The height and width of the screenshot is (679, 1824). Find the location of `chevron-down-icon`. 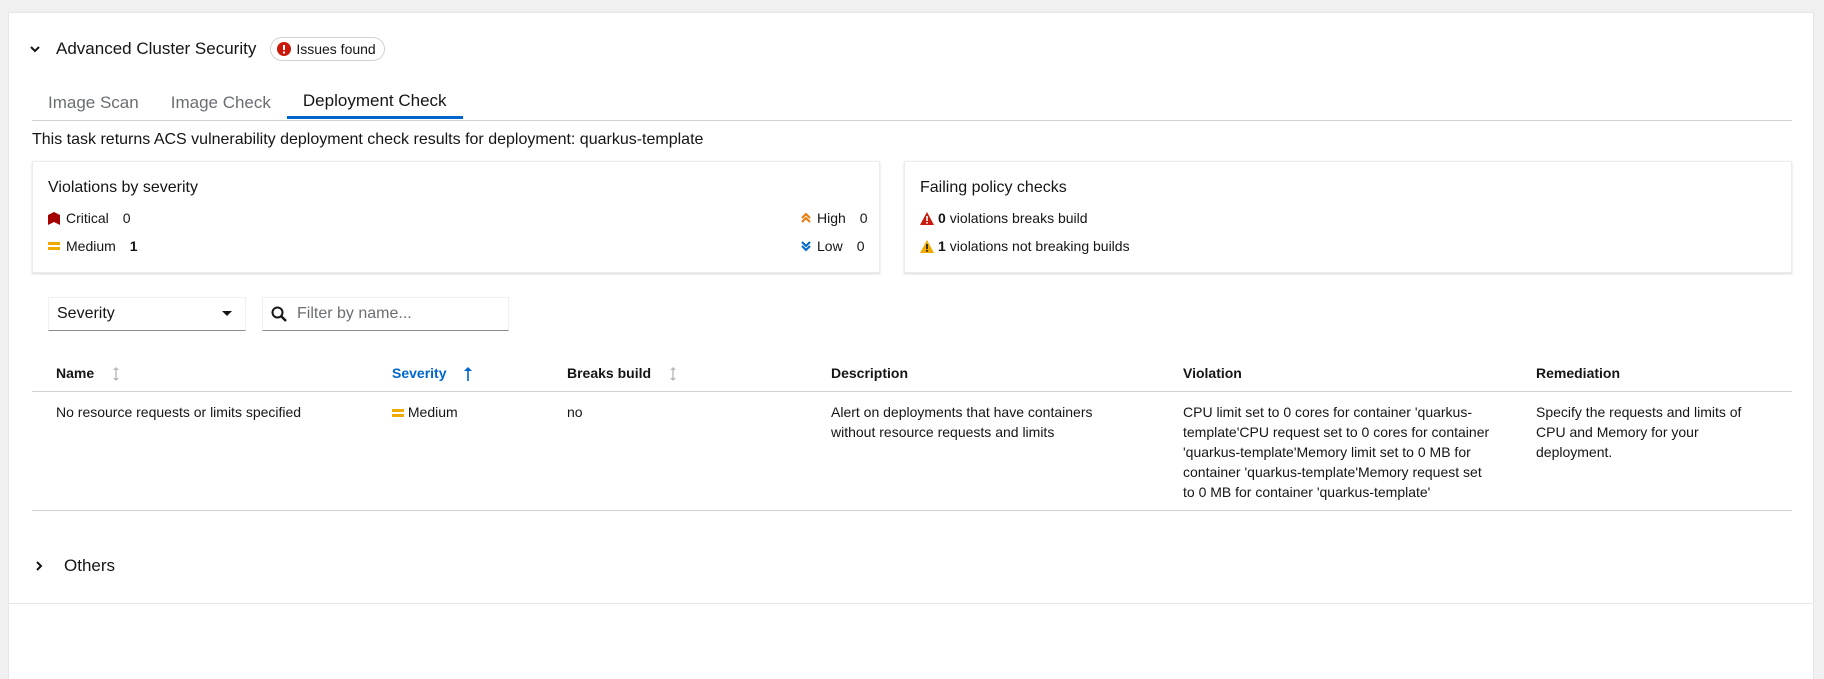

chevron-down-icon is located at coordinates (35, 49).